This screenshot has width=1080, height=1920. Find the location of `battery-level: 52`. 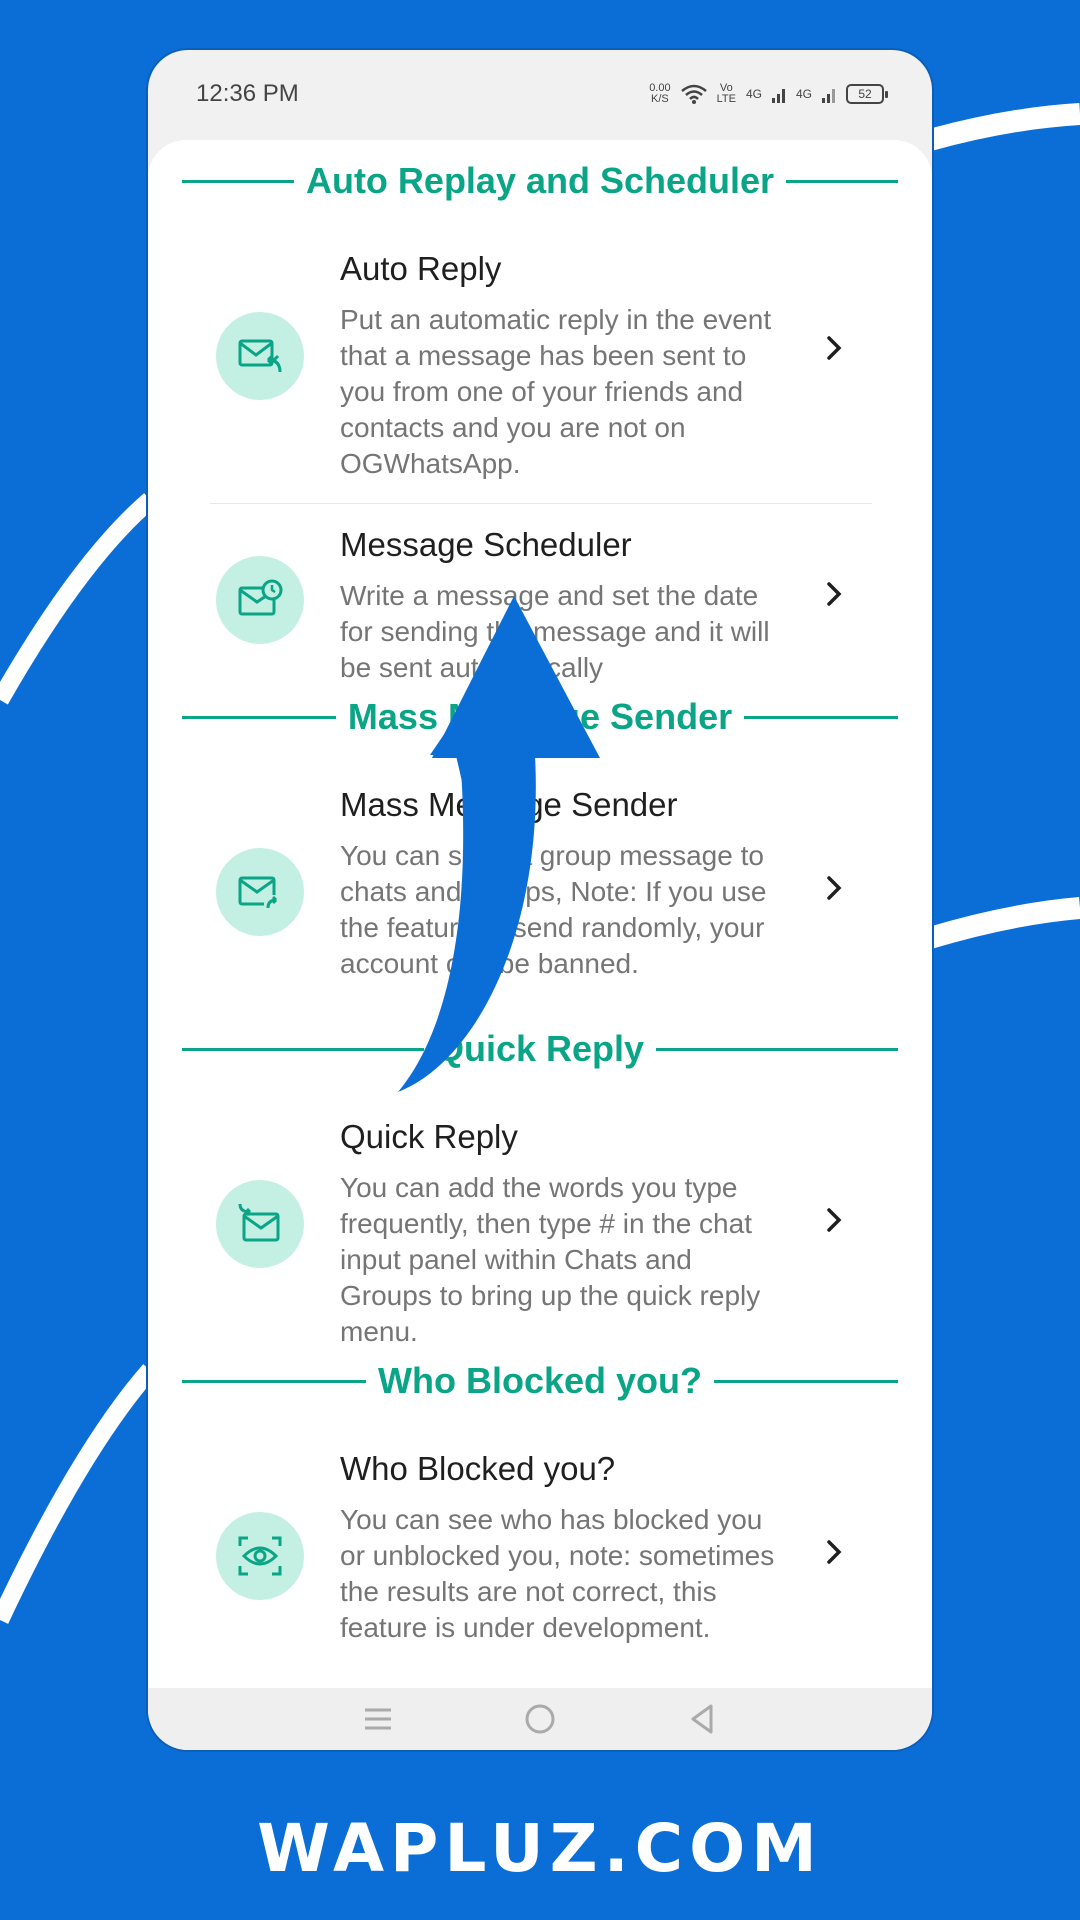

battery-level: 52 is located at coordinates (865, 94).